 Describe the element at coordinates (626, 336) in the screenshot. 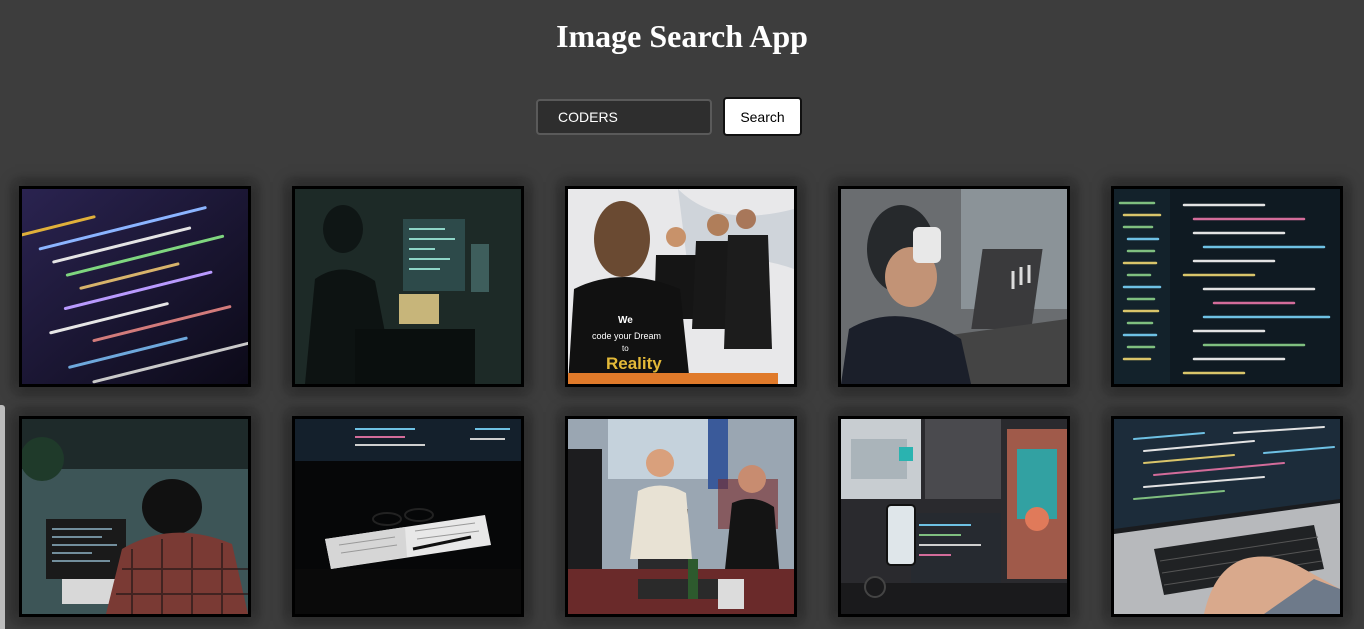

I see `shirt-text-2: code your Dream` at that location.